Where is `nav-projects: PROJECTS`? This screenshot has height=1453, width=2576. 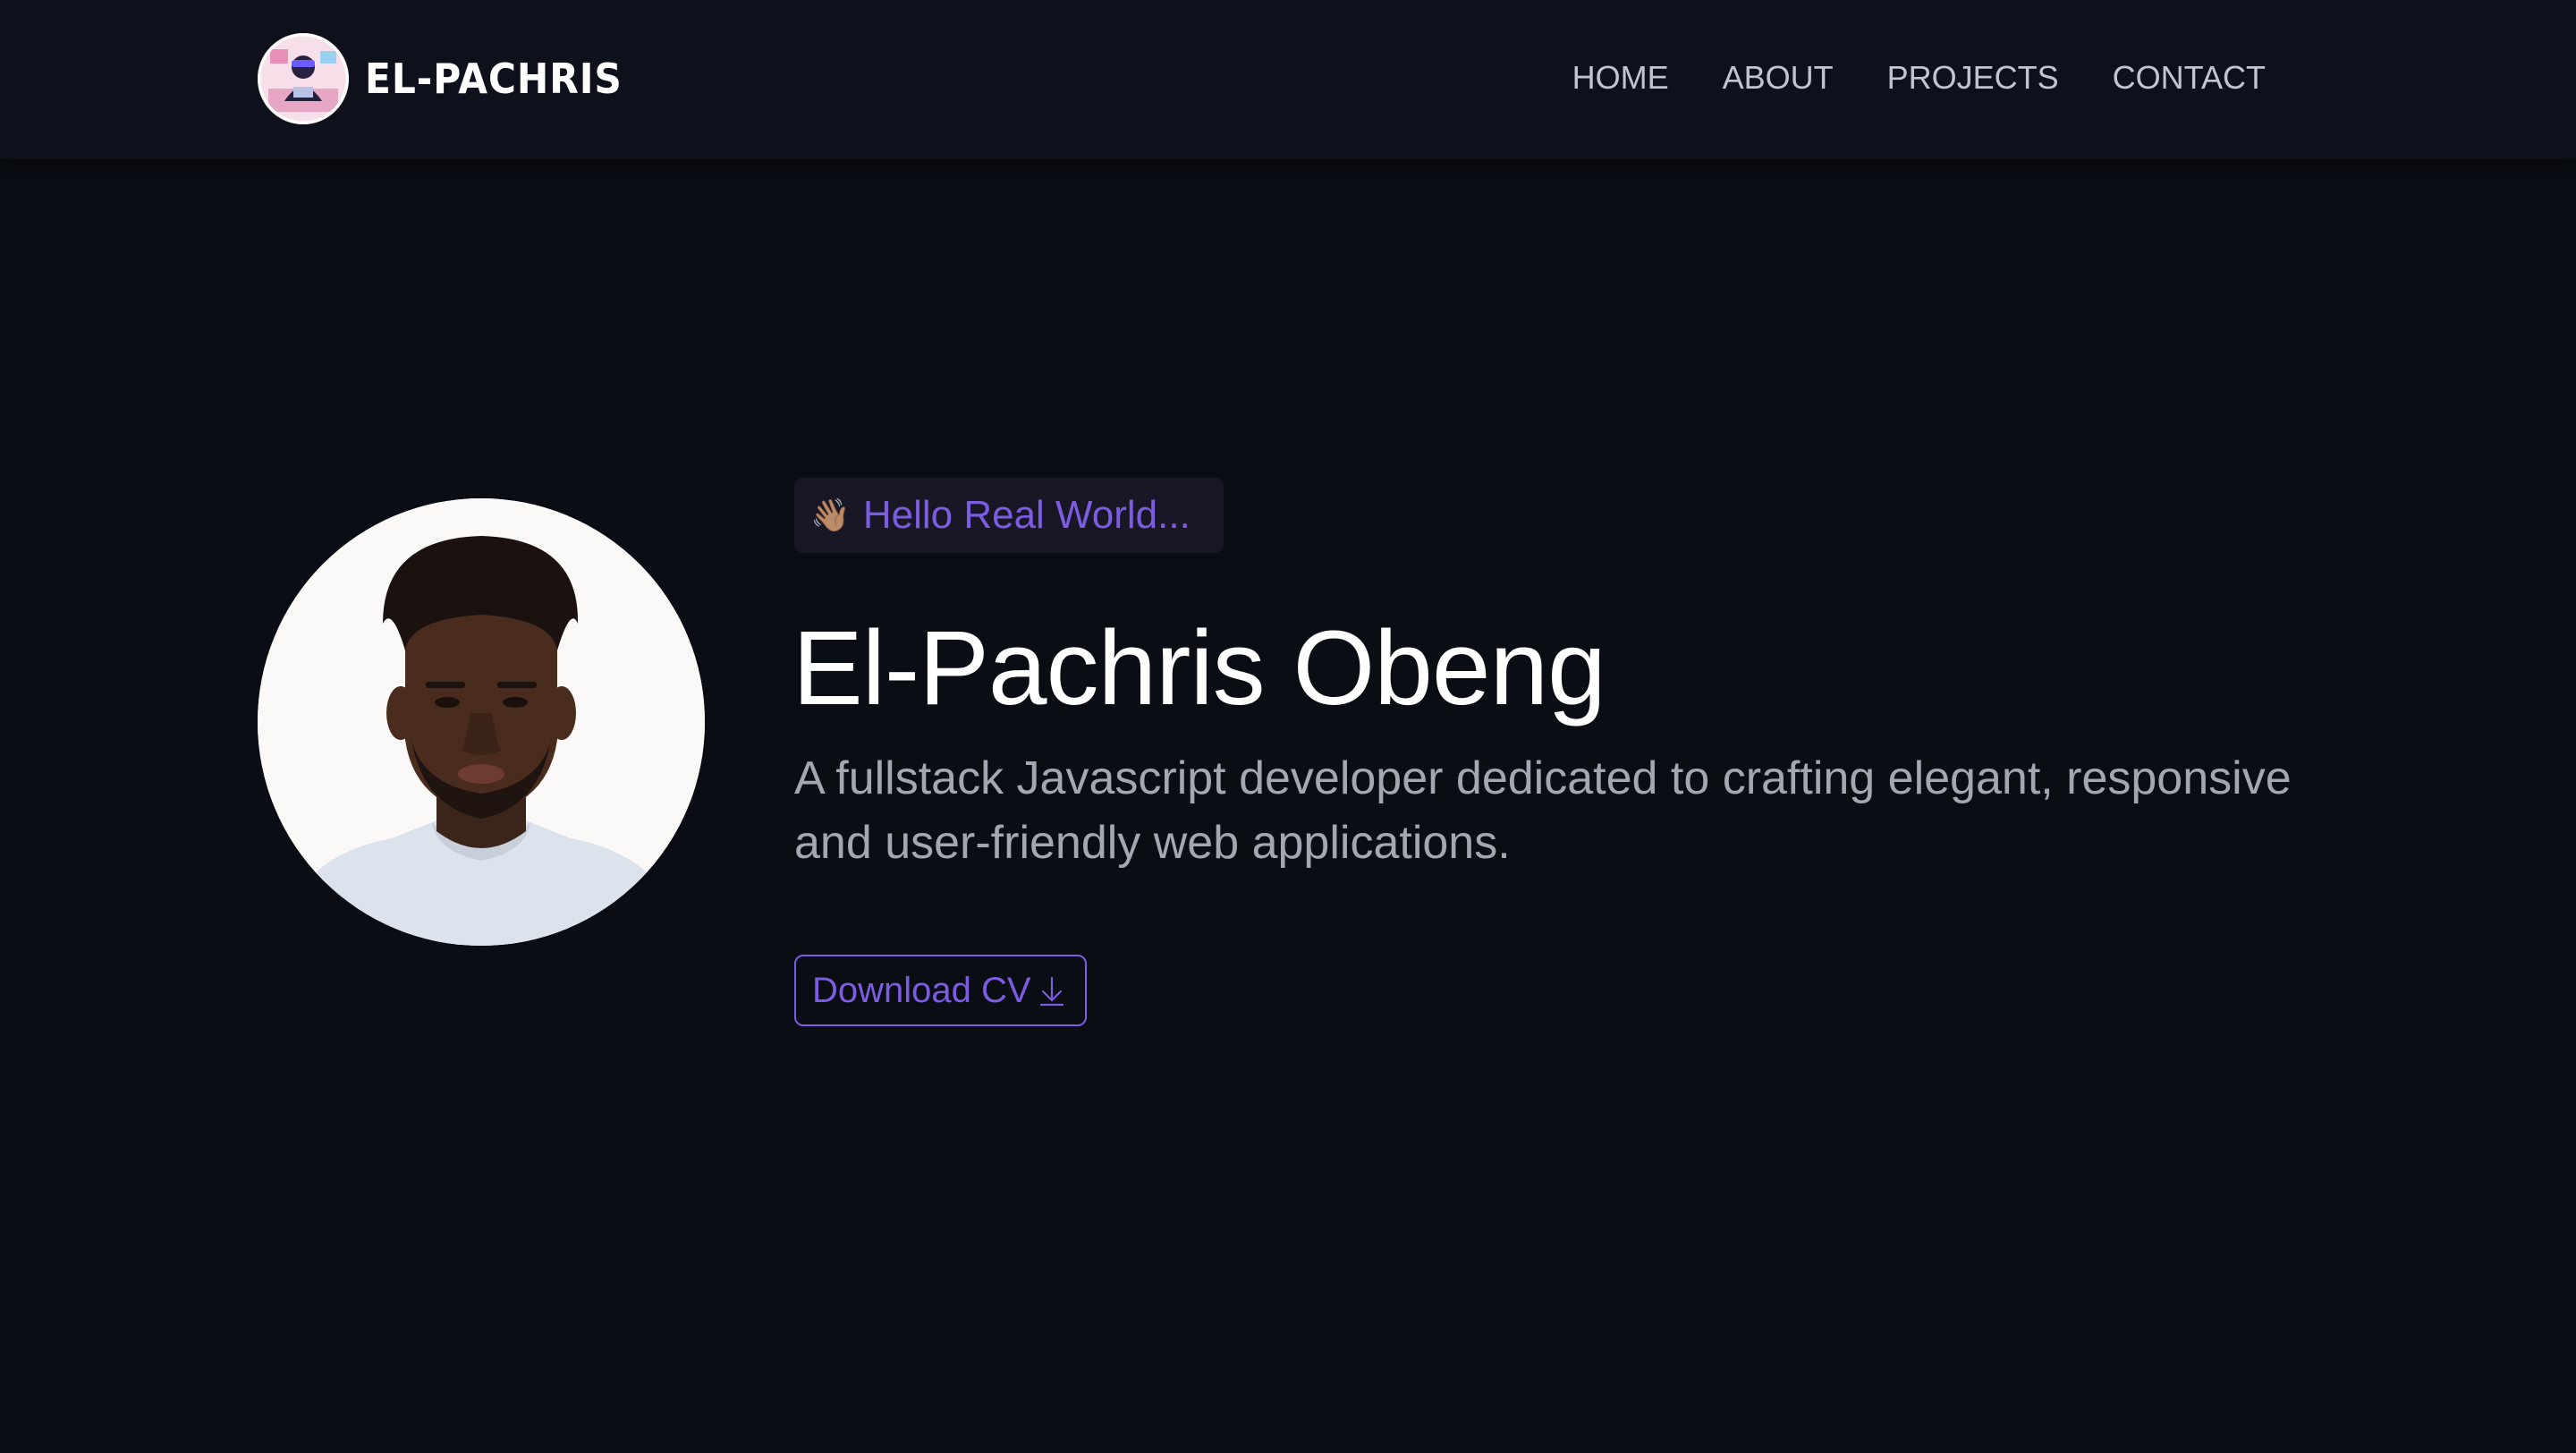
nav-projects: PROJECTS is located at coordinates (1973, 77).